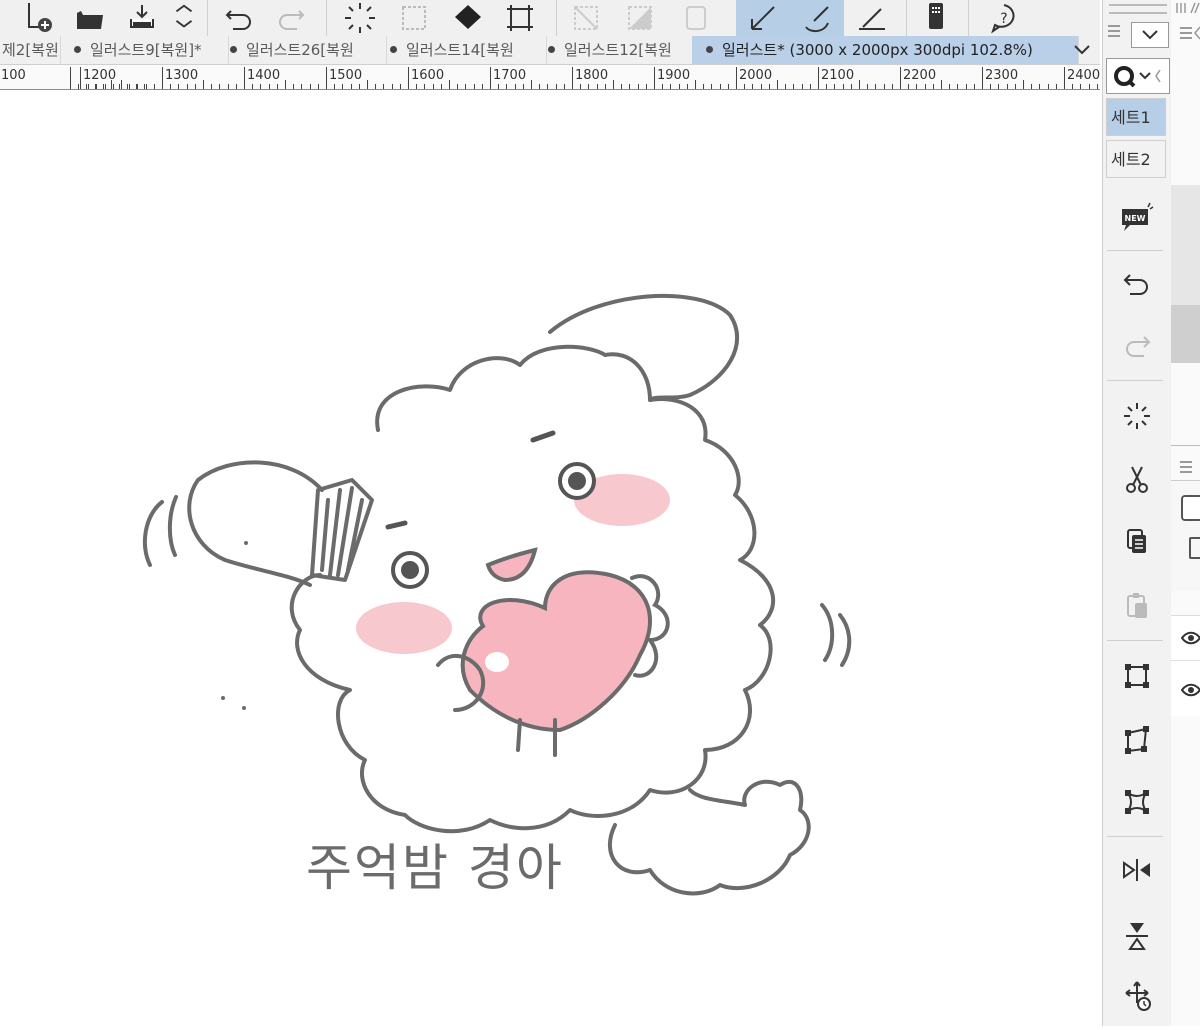 Image resolution: width=1200 pixels, height=1030 pixels. Describe the element at coordinates (1196, 33) in the screenshot. I see `chevron-left-icon` at that location.